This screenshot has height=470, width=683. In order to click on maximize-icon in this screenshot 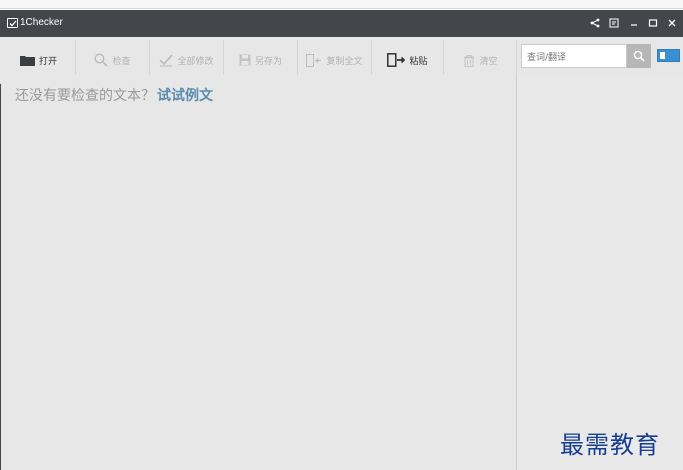, I will do `click(653, 23)`.